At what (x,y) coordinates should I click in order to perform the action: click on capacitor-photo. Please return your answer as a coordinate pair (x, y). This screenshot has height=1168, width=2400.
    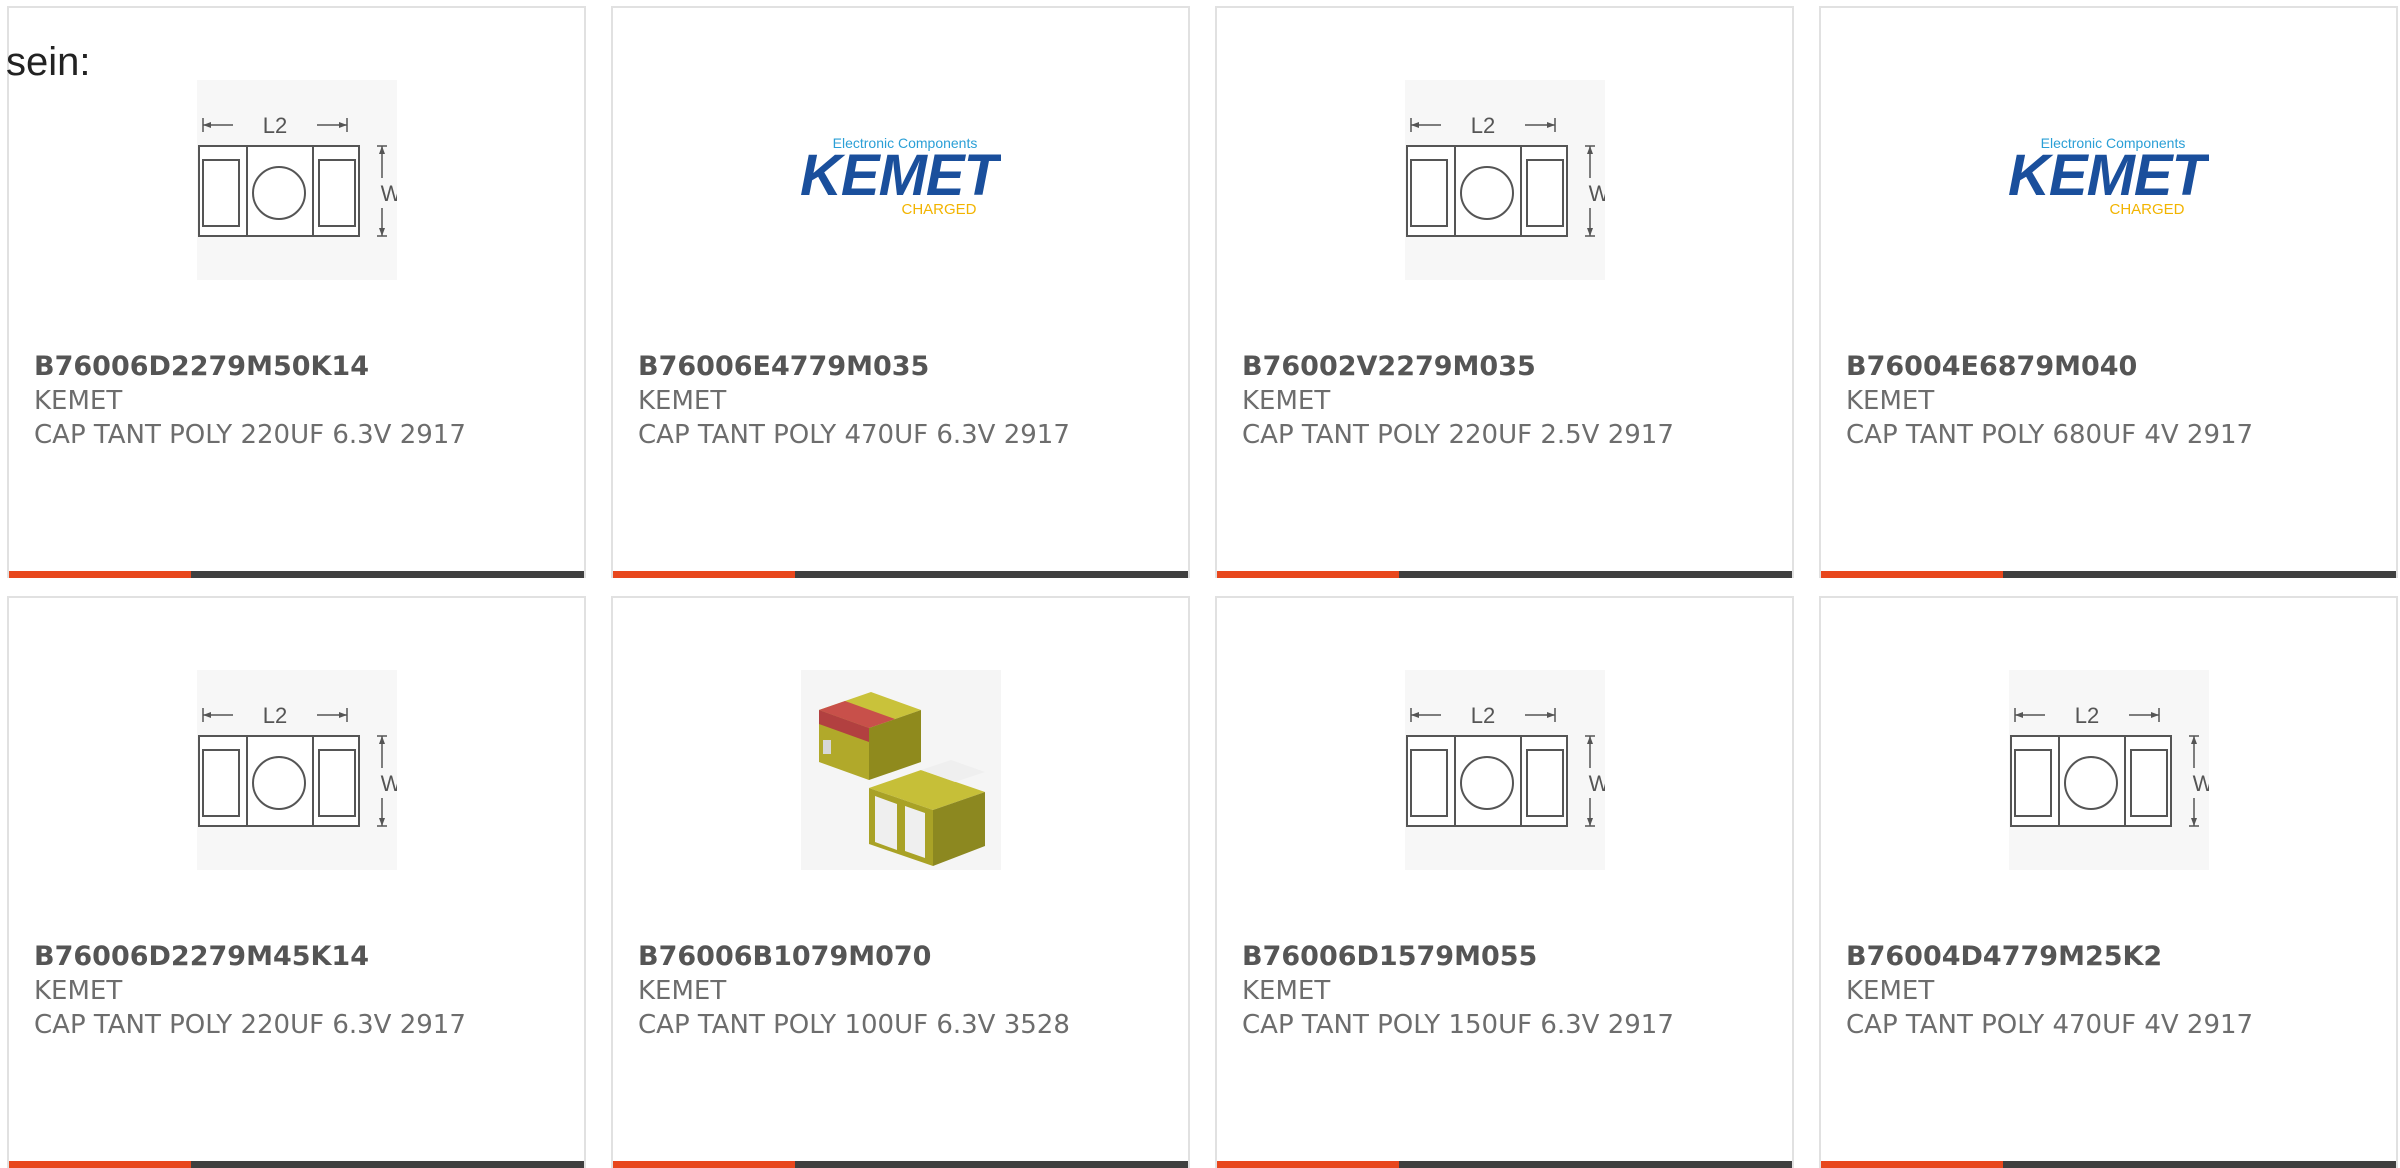
    Looking at the image, I should click on (900, 770).